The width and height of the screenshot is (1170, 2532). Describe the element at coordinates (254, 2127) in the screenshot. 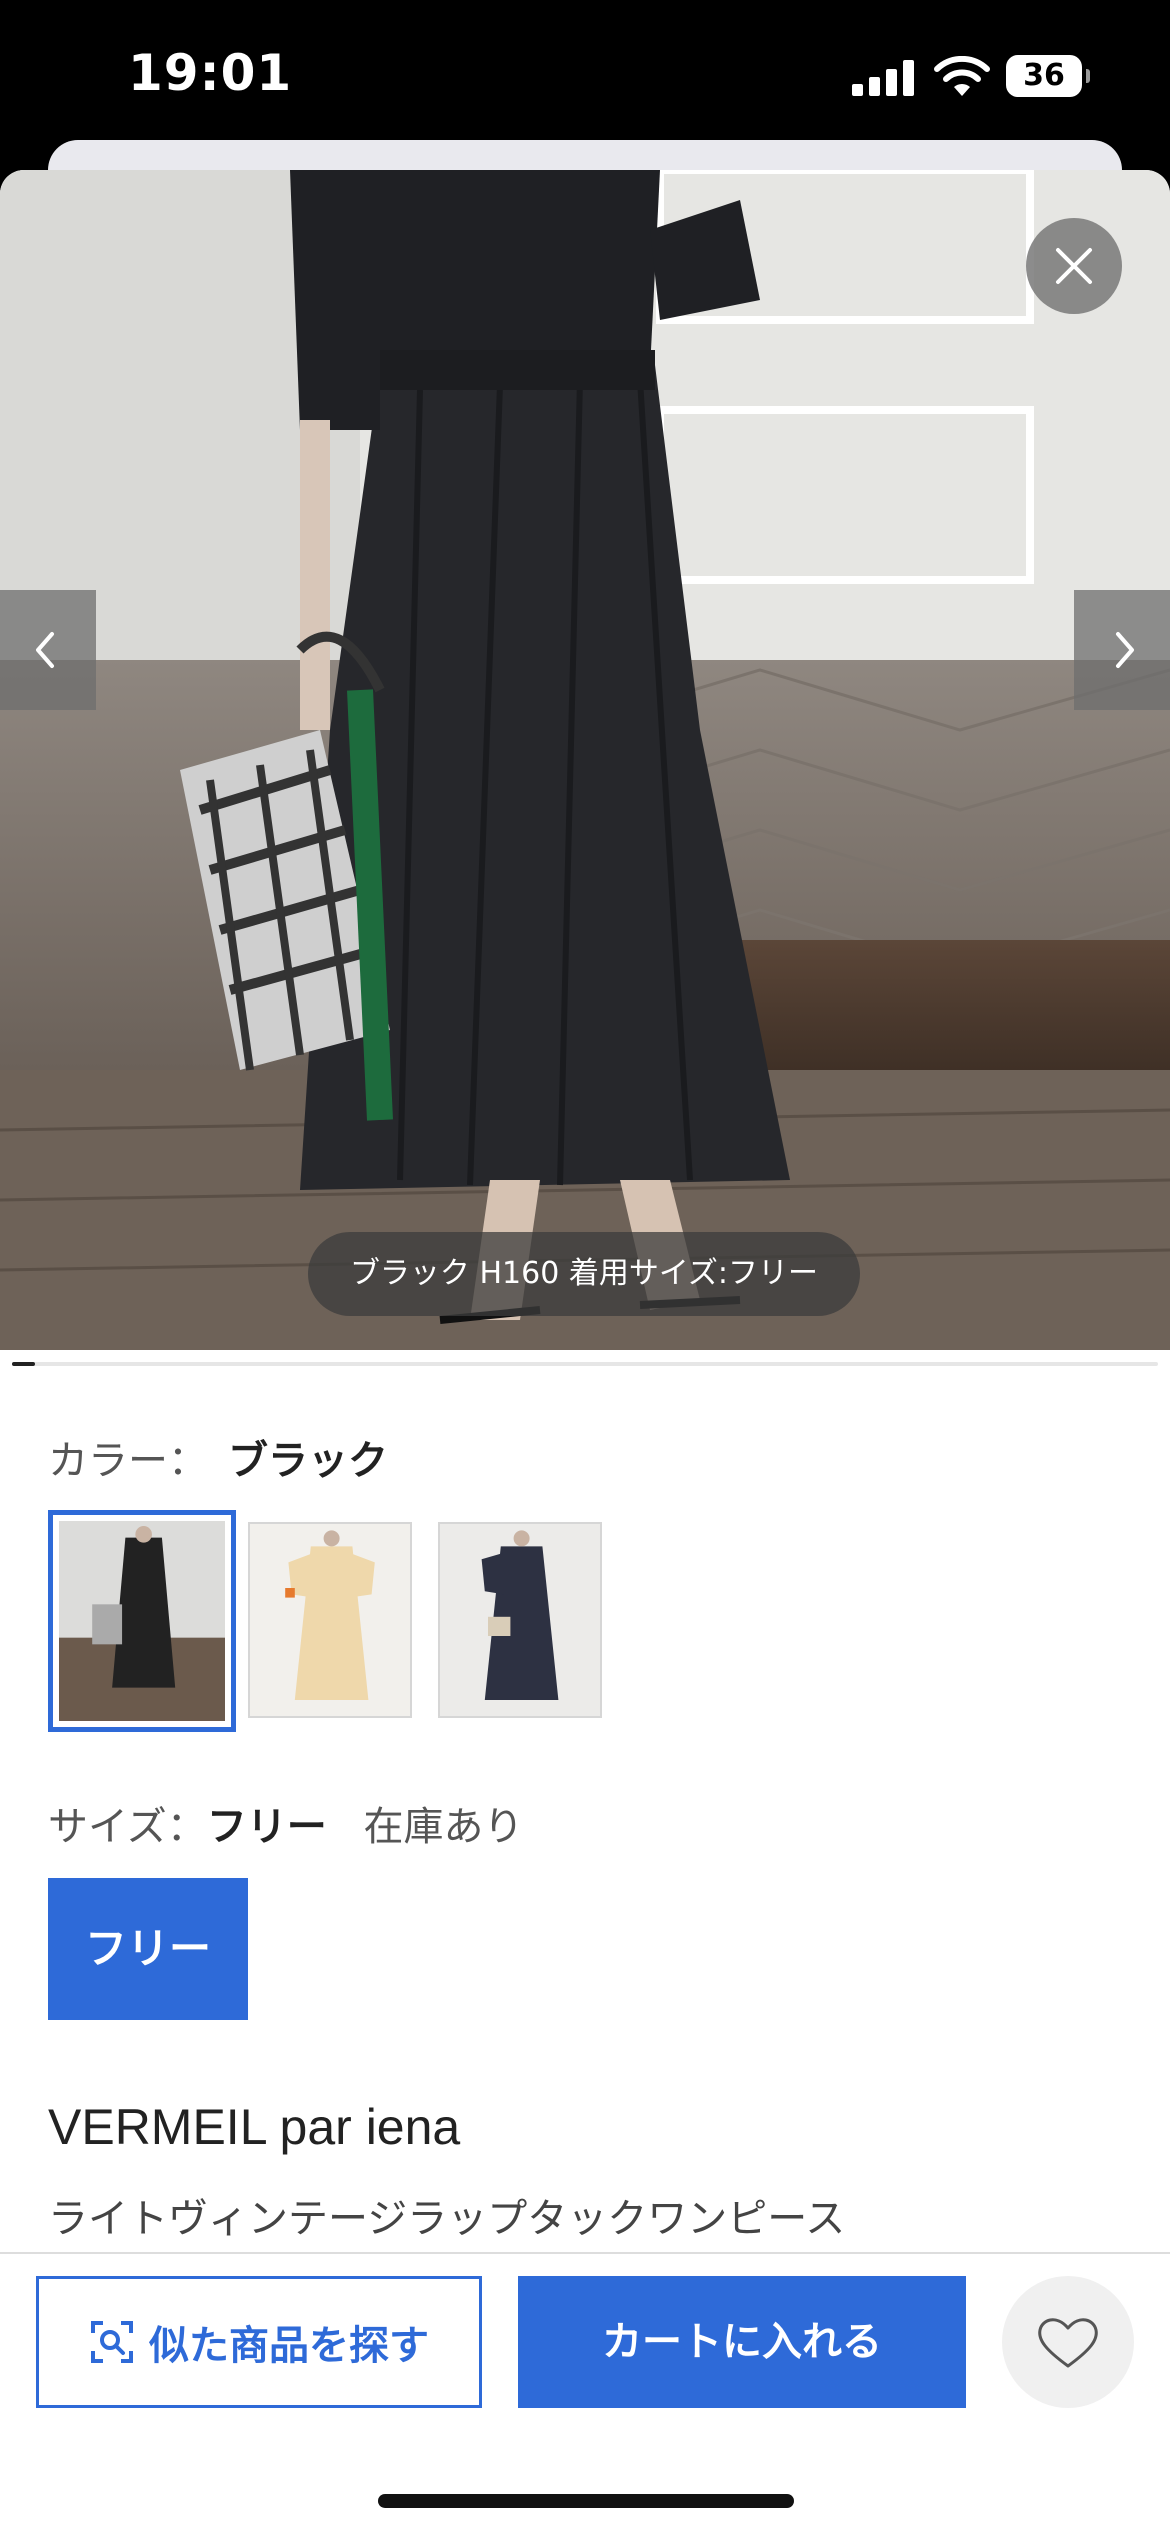

I see `brand-name: VERMEIL par iena` at that location.